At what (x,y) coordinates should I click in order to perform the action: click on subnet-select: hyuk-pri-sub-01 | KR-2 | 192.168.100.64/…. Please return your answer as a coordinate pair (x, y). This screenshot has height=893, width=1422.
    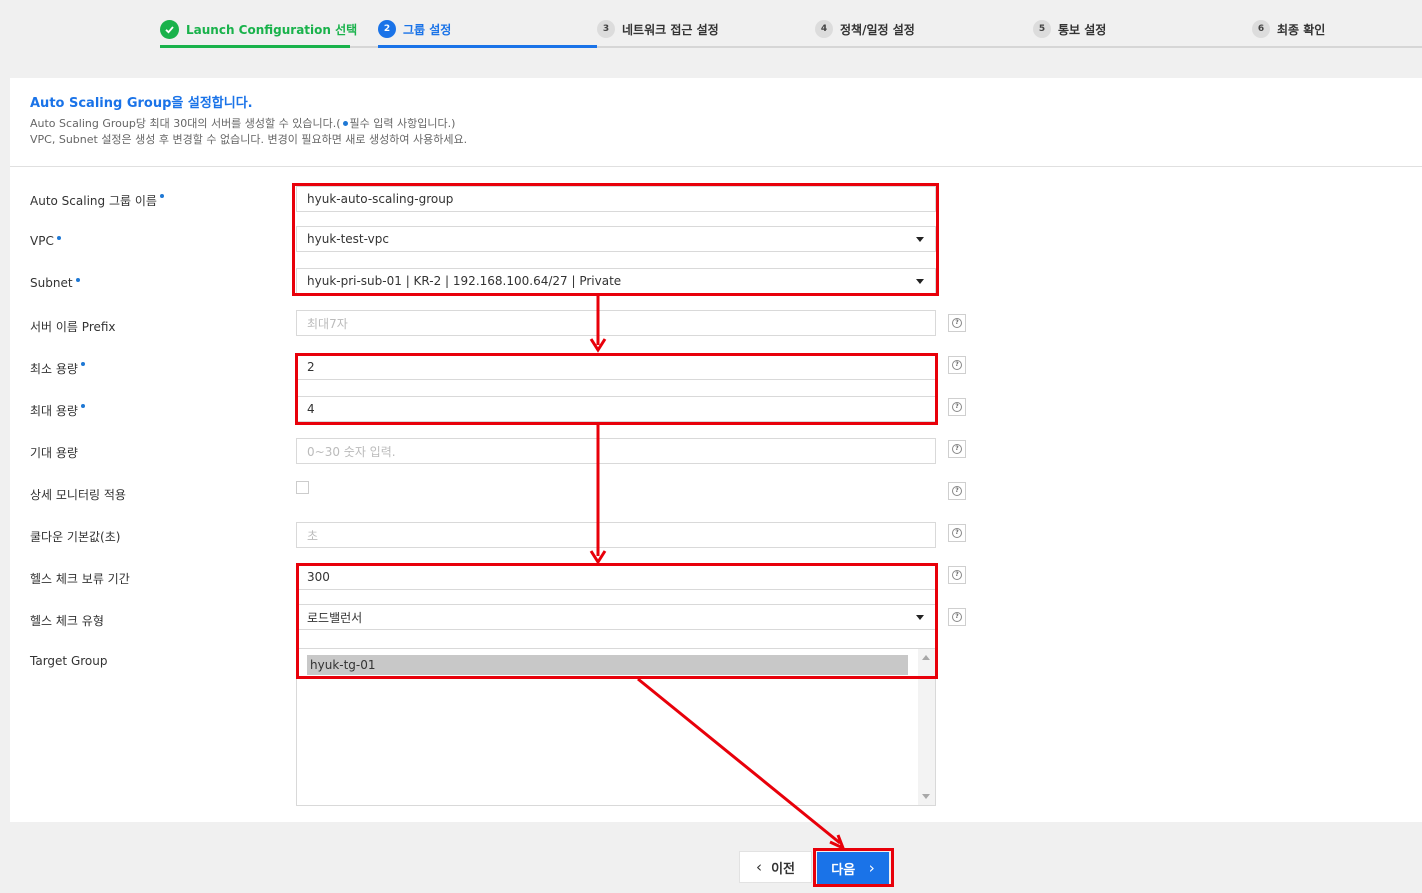
    Looking at the image, I should click on (616, 281).